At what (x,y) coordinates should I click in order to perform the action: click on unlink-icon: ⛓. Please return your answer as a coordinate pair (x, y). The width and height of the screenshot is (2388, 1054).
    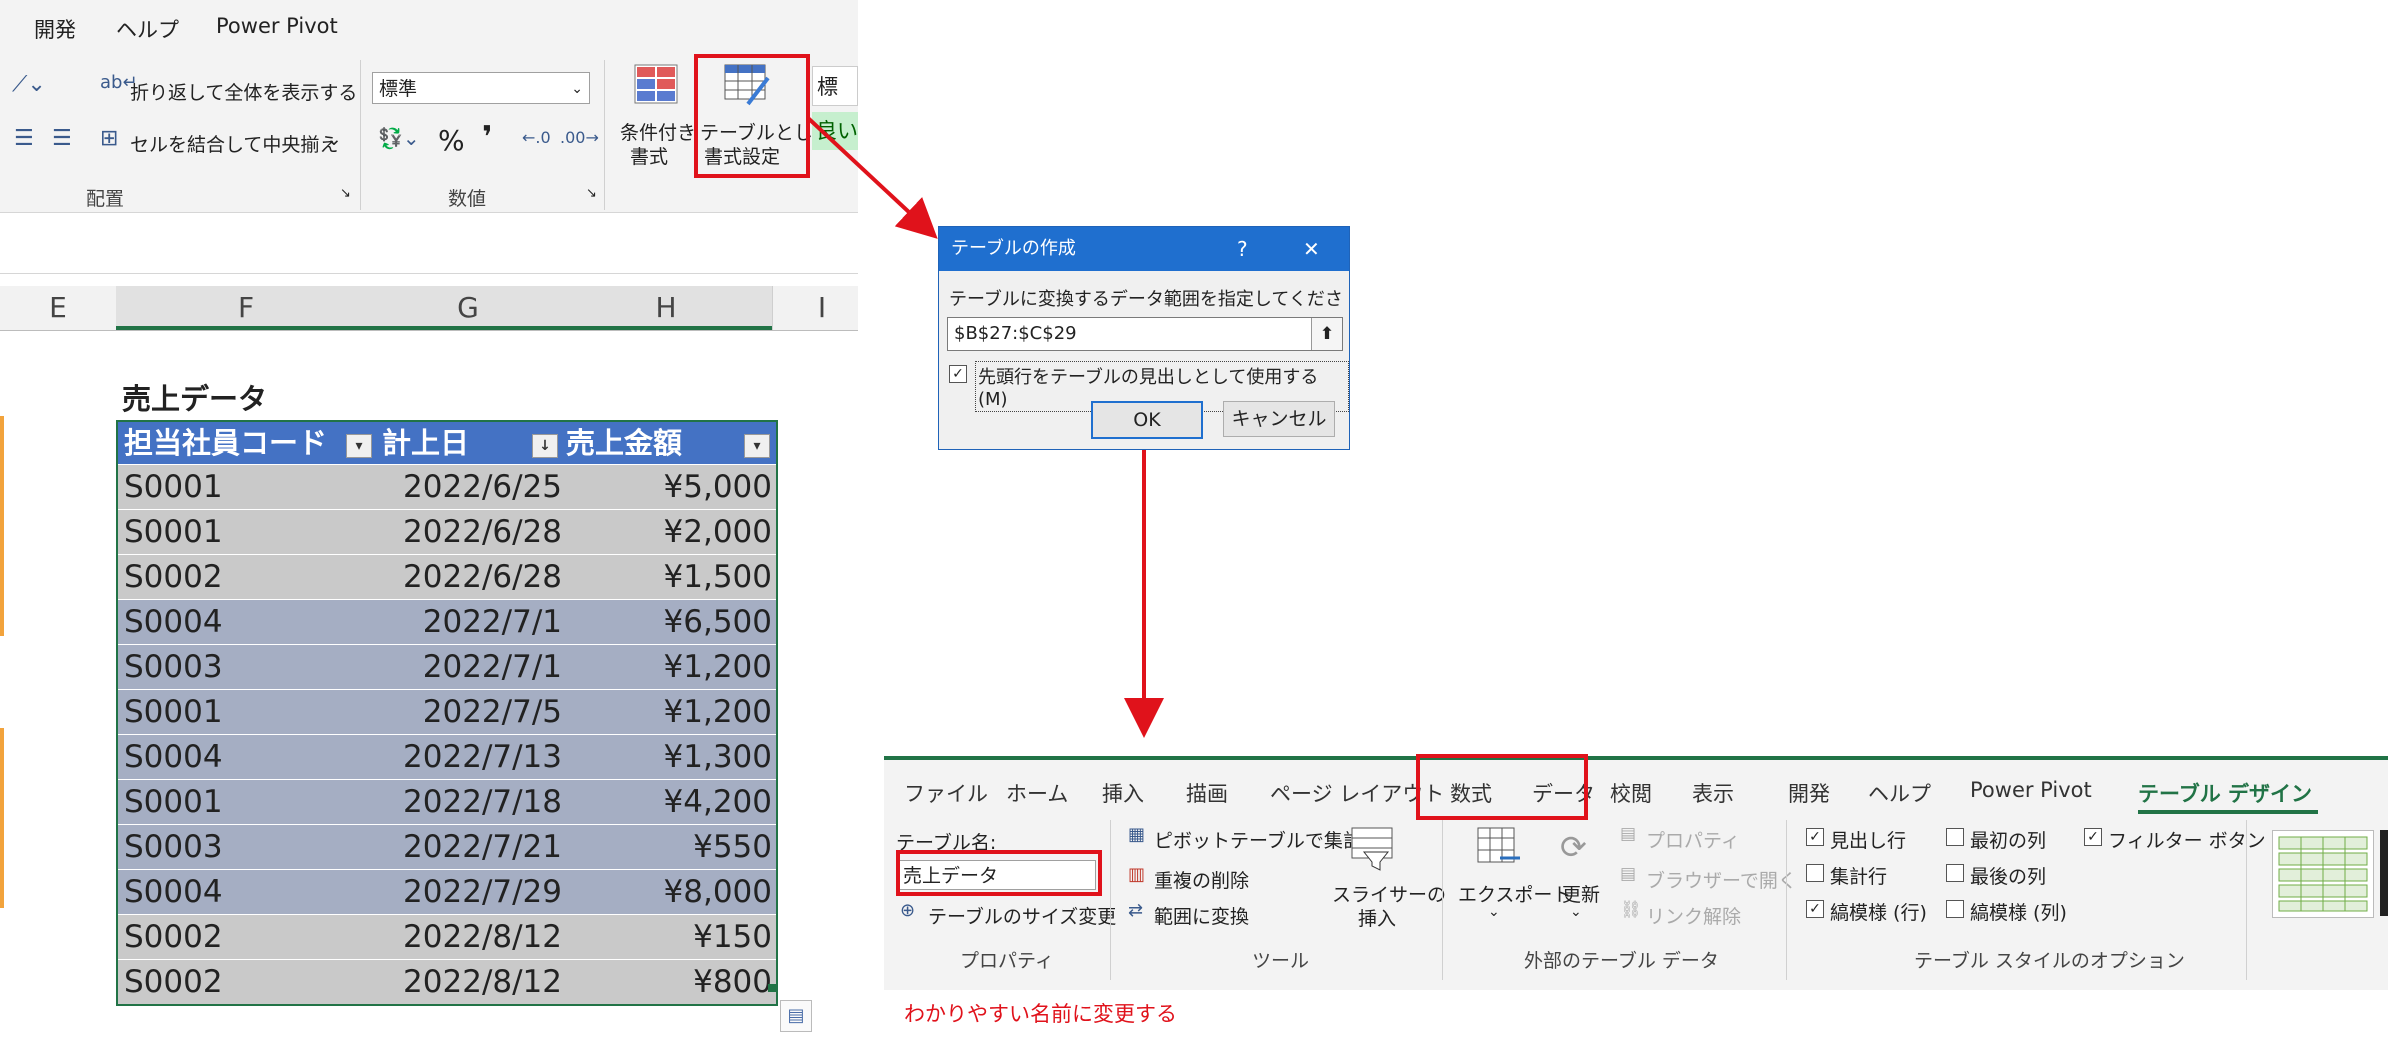
    Looking at the image, I should click on (1631, 910).